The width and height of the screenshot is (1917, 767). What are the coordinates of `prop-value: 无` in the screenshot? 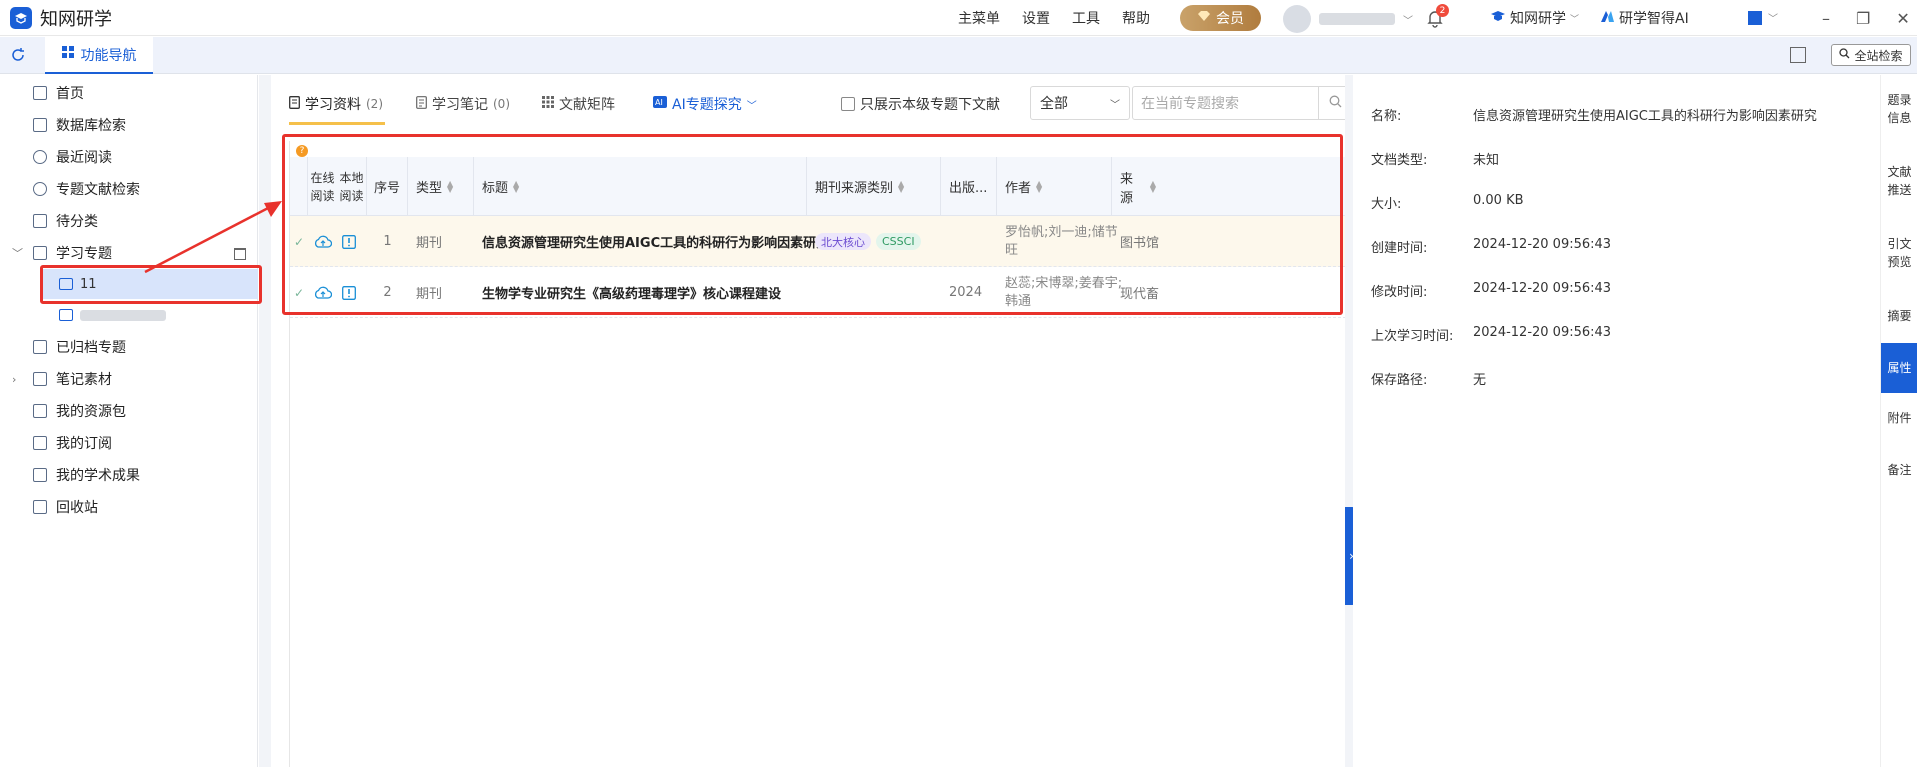 It's located at (1480, 380).